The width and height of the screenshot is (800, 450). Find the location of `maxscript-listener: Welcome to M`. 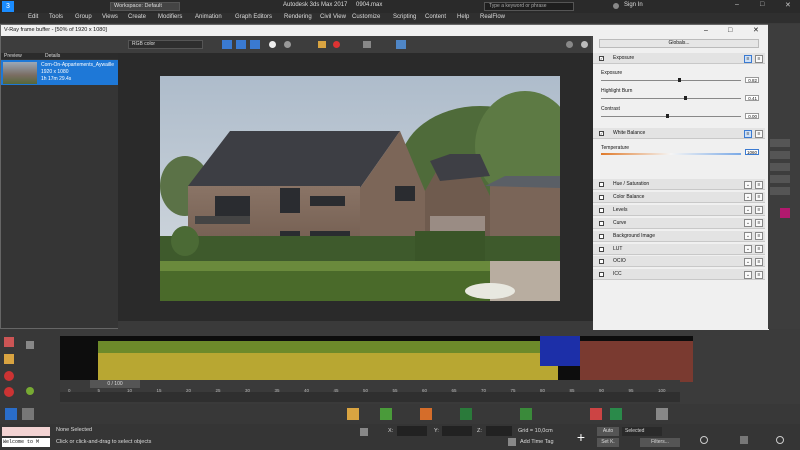

maxscript-listener: Welcome to M is located at coordinates (26, 442).